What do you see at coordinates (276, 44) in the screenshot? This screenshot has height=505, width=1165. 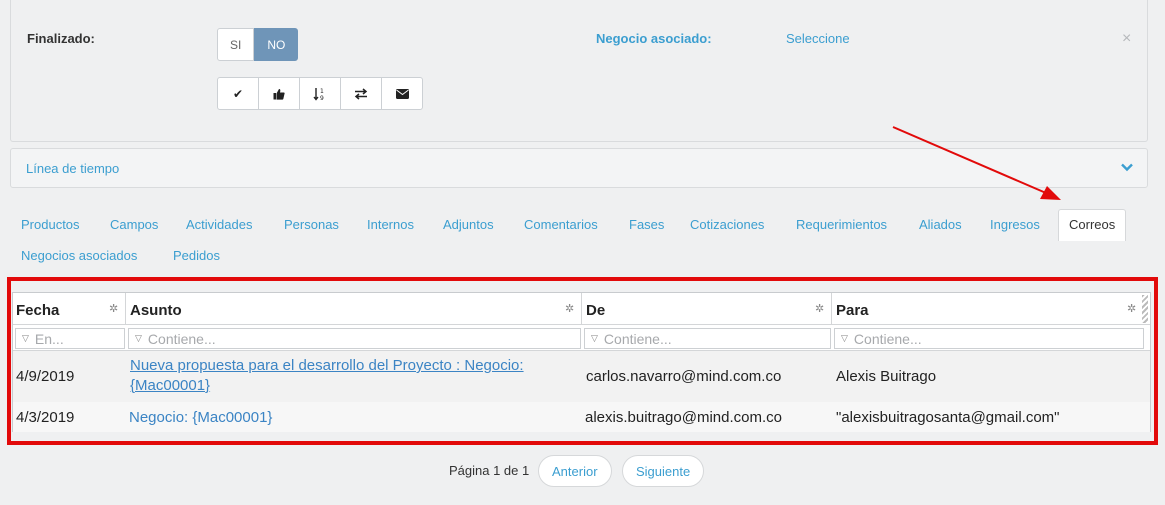 I see `toggle-no-option: NO` at bounding box center [276, 44].